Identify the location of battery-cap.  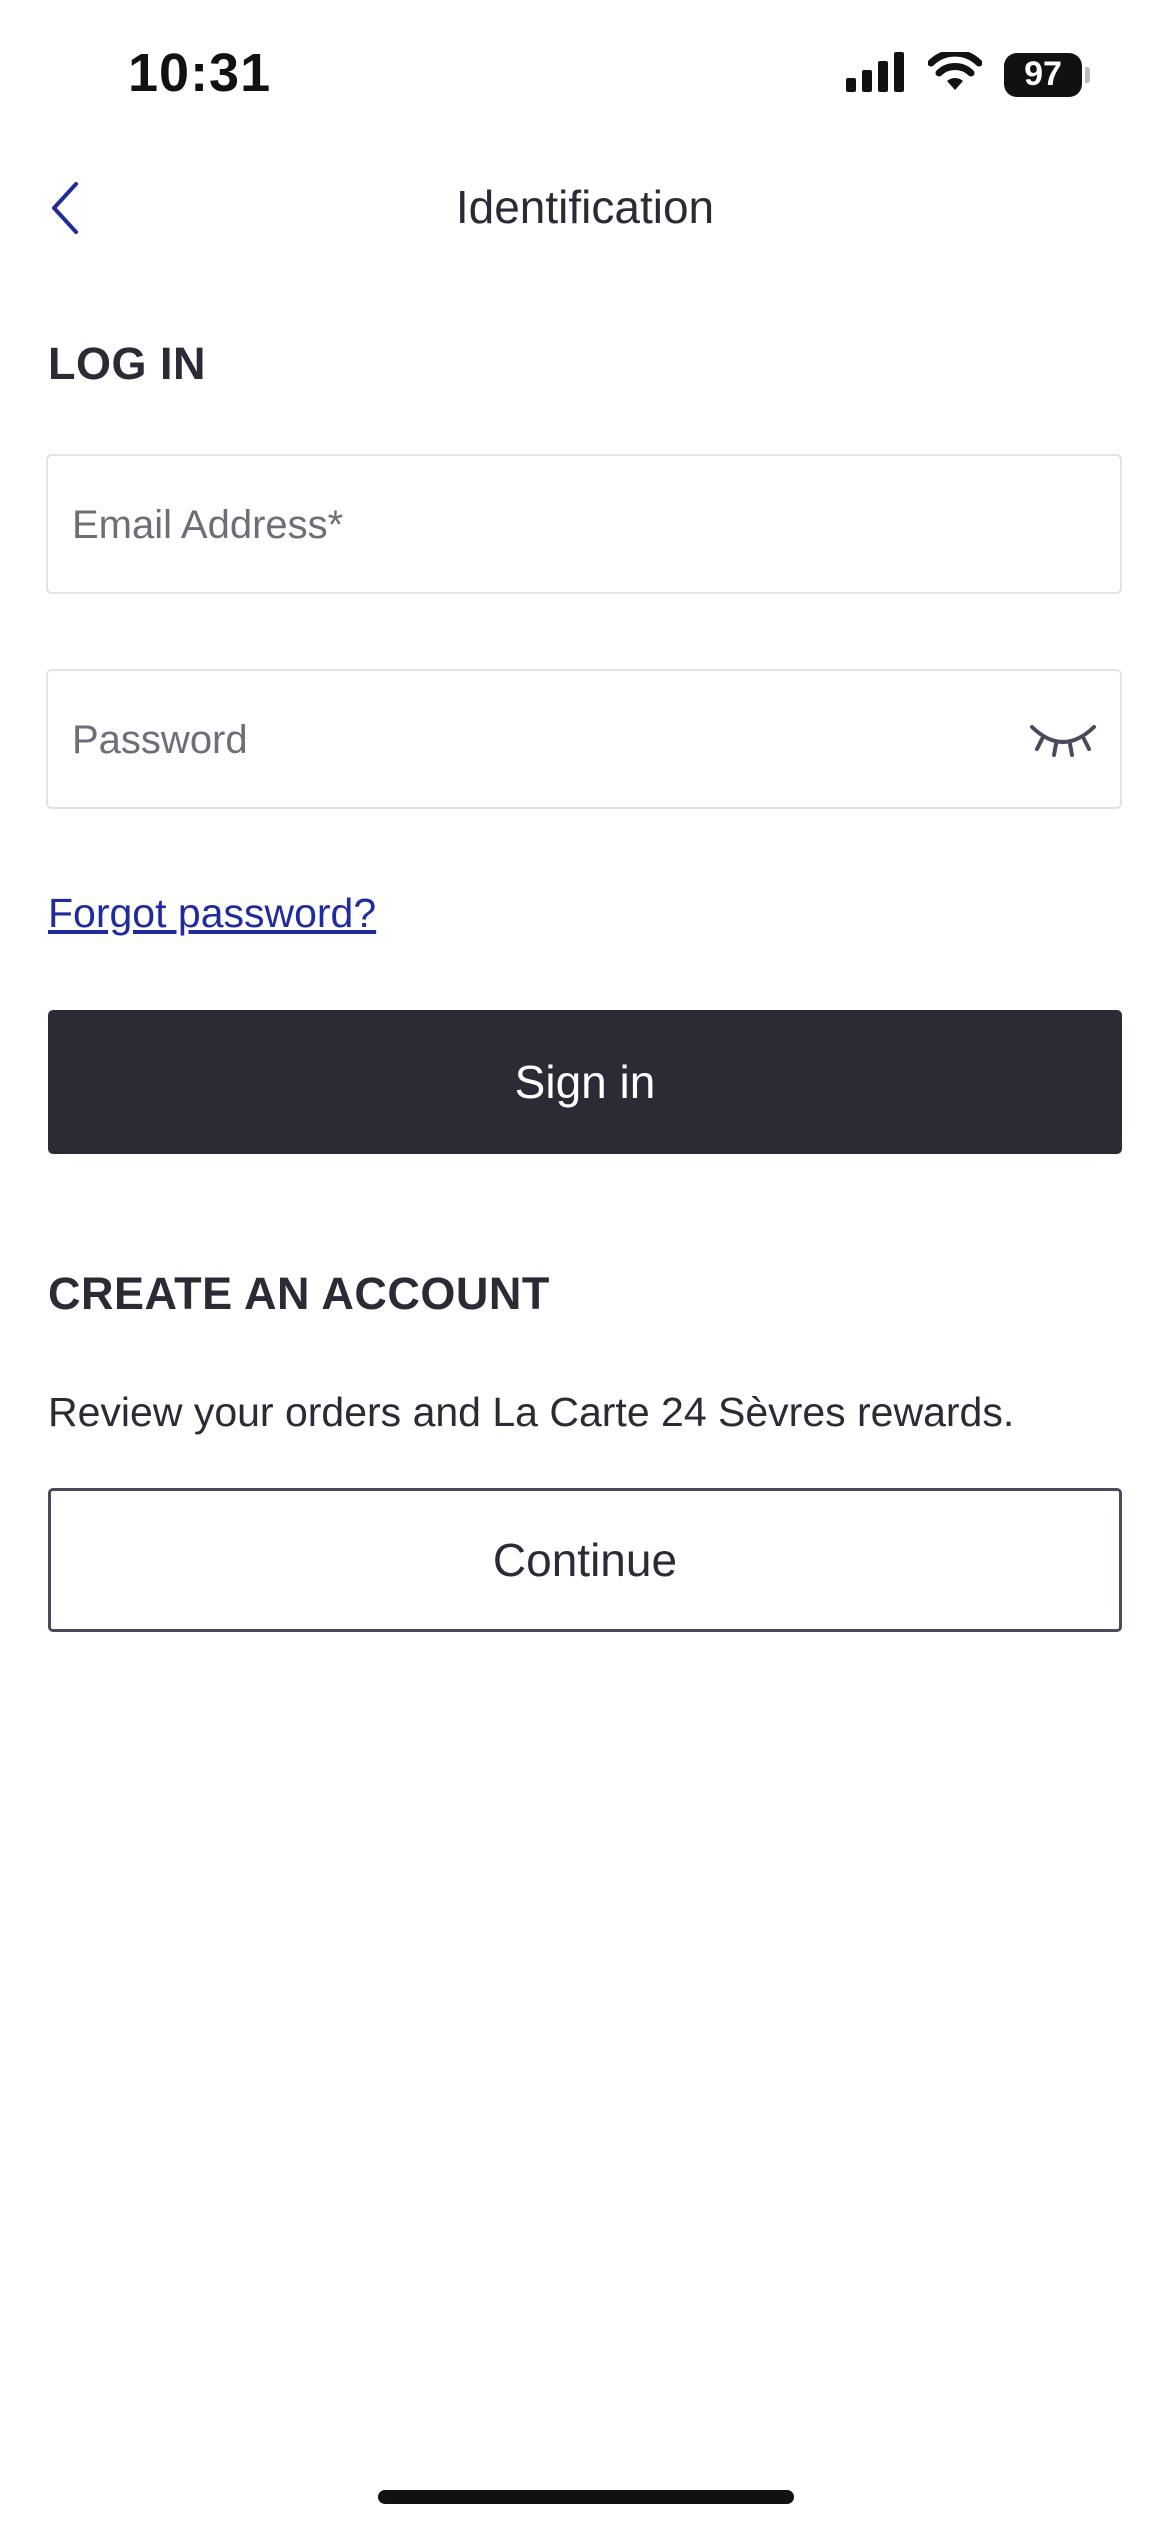
(1087, 74).